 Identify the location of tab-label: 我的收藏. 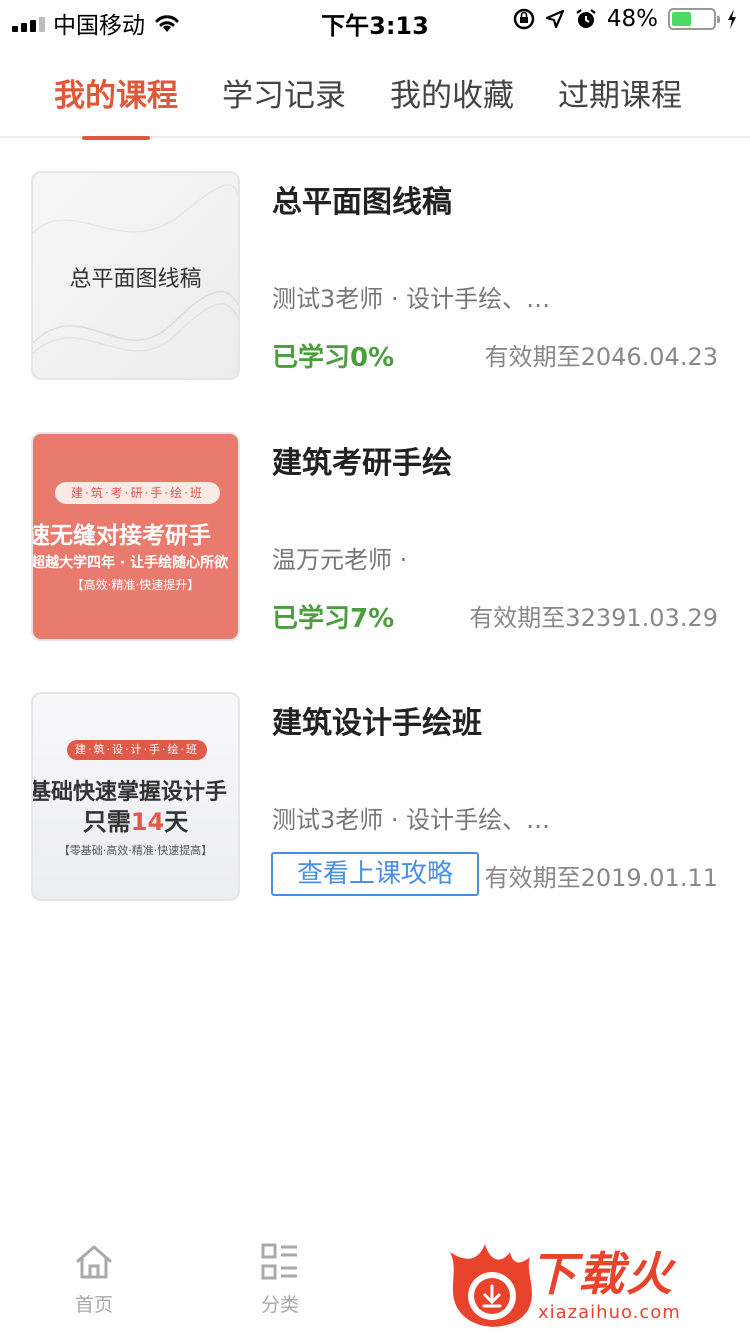
(452, 96).